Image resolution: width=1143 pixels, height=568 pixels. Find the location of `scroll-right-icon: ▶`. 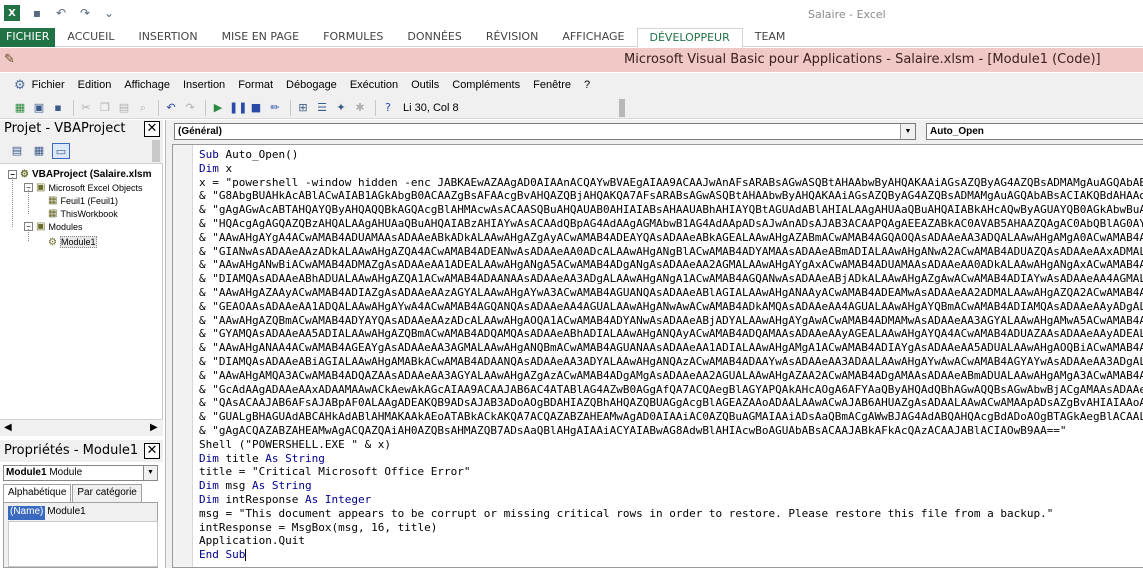

scroll-right-icon: ▶ is located at coordinates (154, 427).